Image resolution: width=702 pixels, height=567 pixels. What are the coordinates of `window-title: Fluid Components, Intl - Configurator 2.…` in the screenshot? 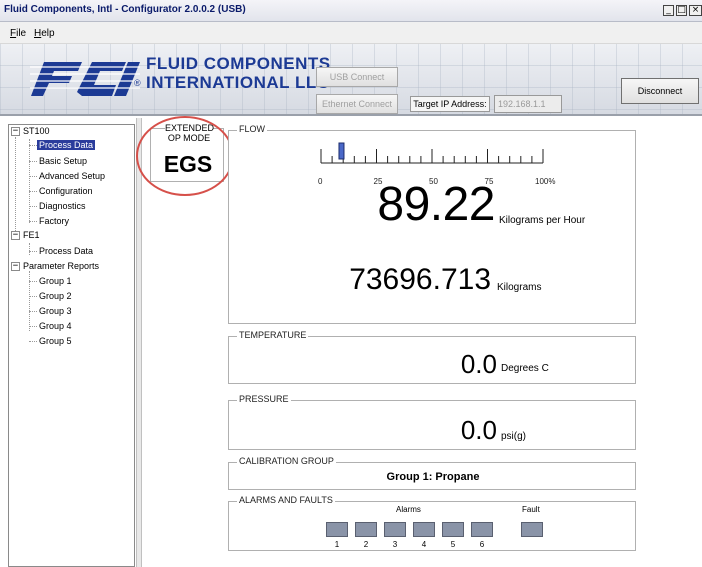 It's located at (125, 9).